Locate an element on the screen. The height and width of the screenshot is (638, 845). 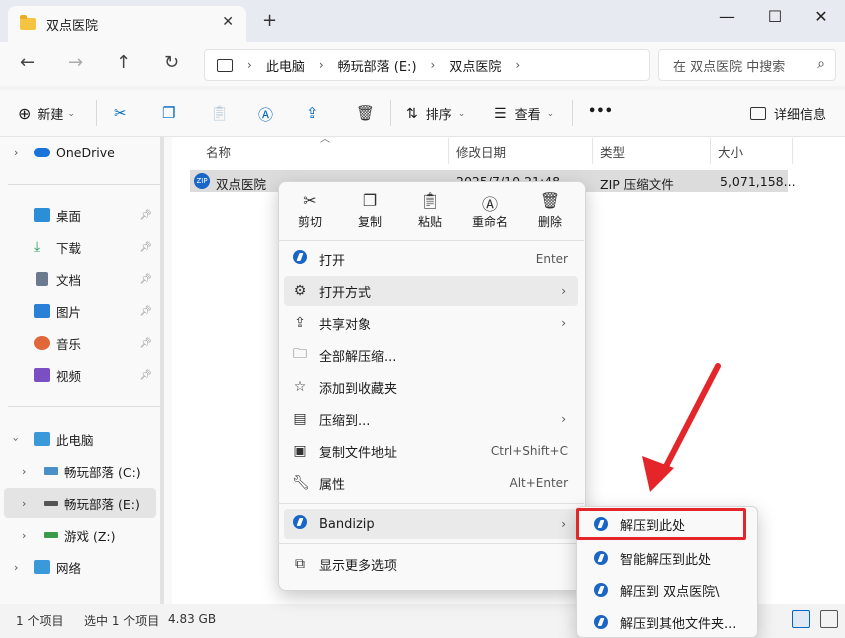
sort-button: ⇅ 排序 ⌄ is located at coordinates (436, 114).